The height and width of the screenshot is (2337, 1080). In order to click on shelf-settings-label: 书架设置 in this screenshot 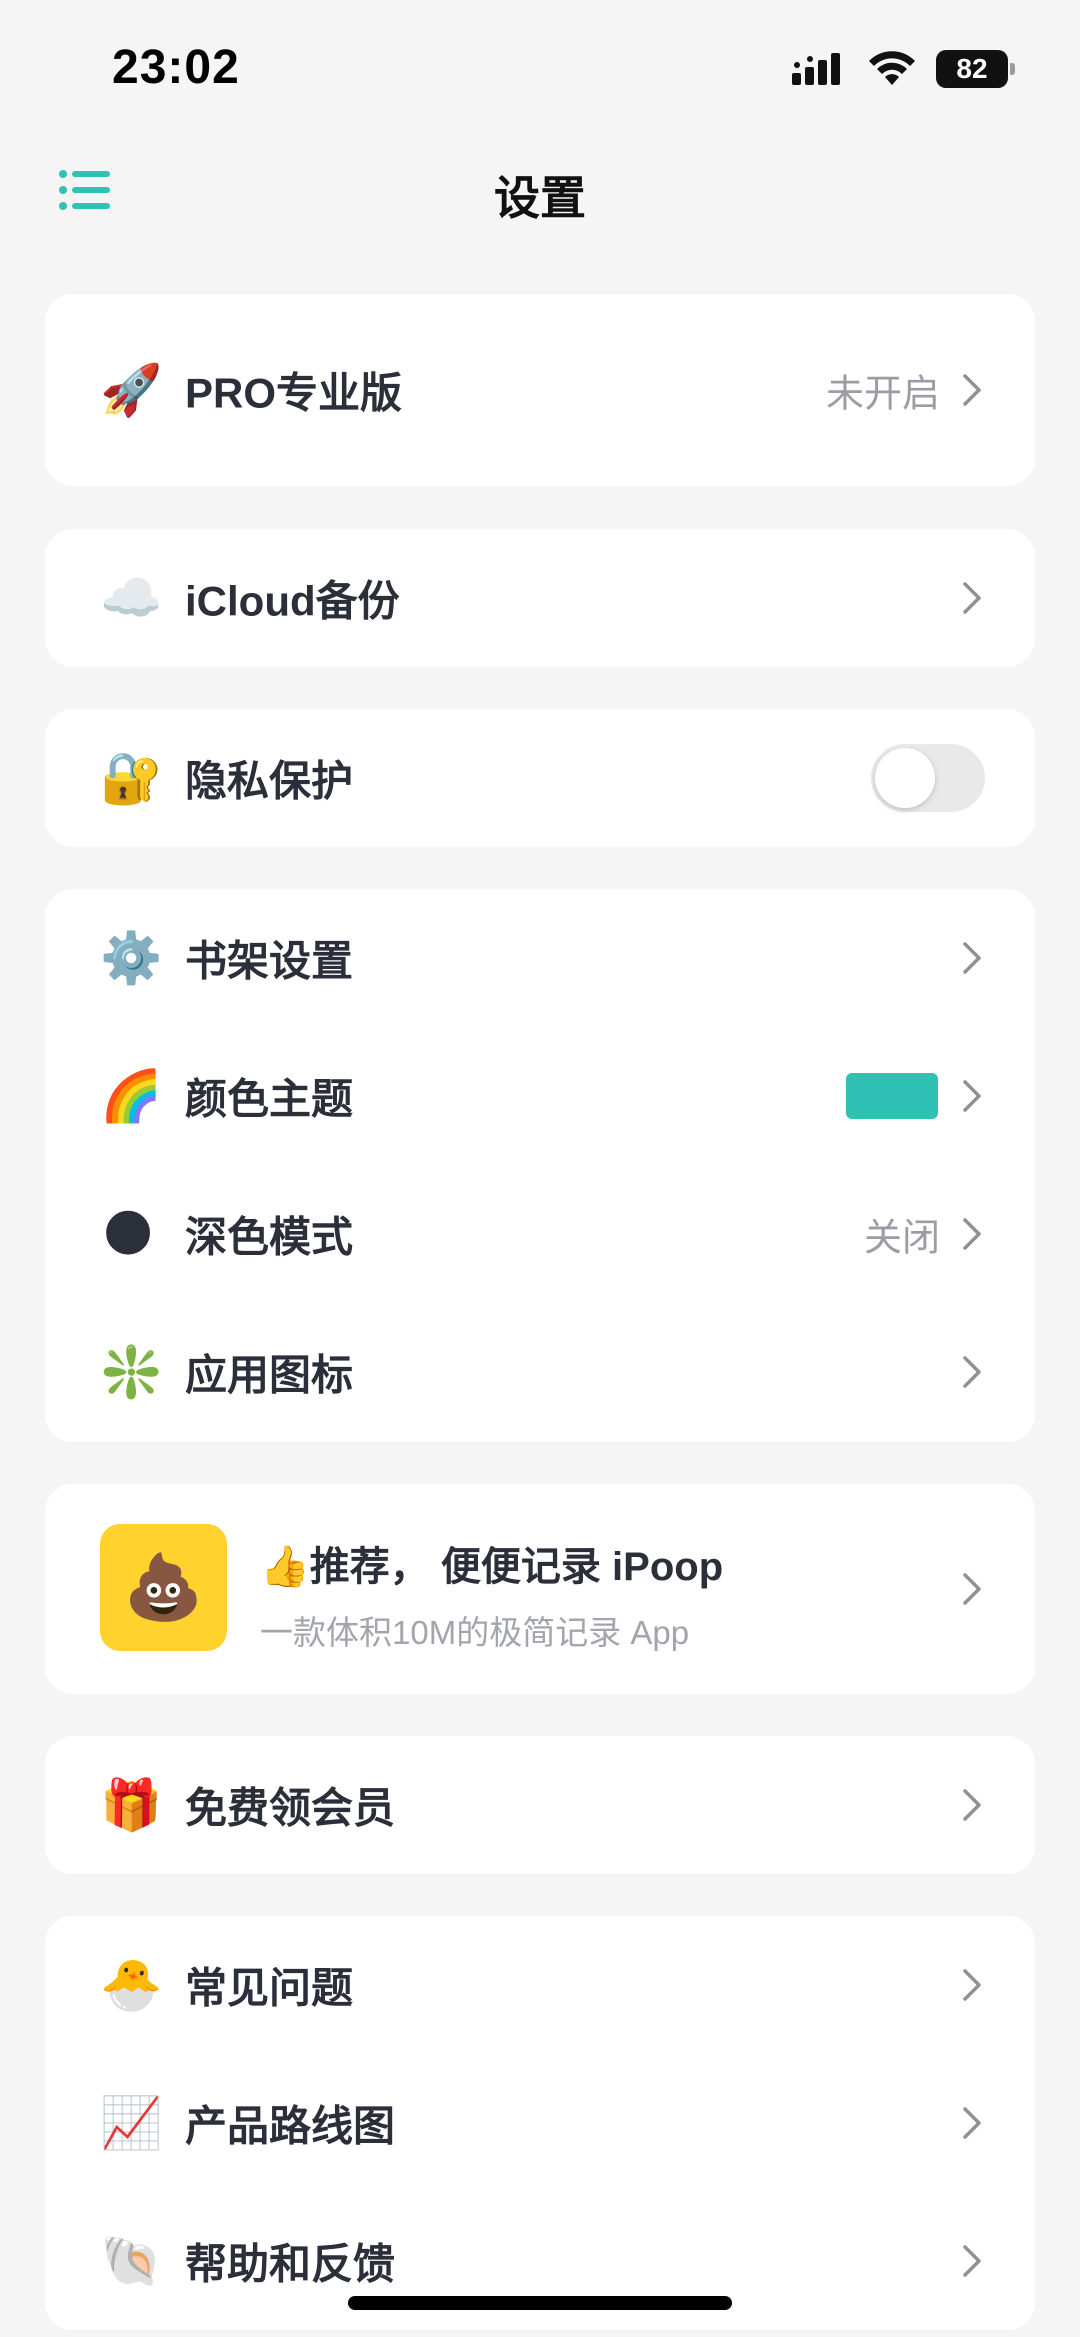, I will do `click(269, 961)`.